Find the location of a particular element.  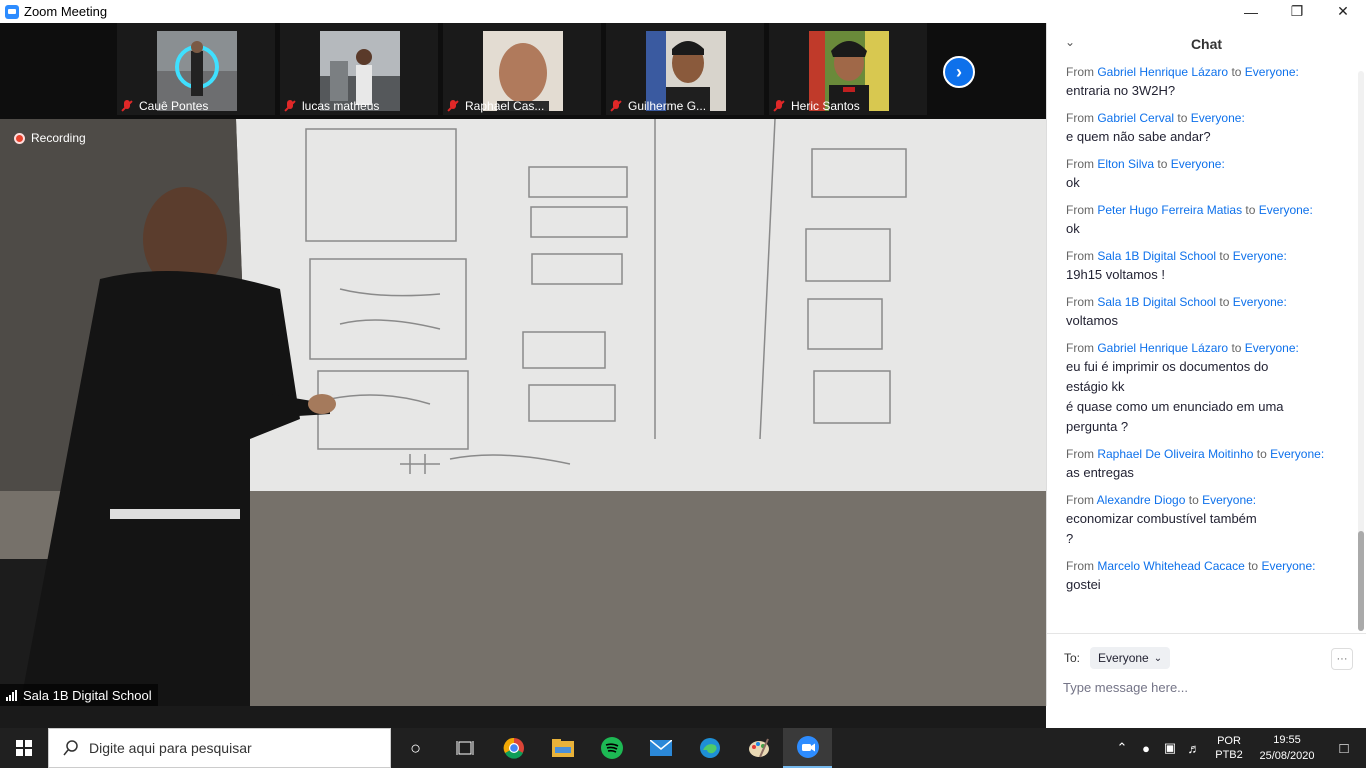

chat-message-input is located at coordinates (1208, 687).